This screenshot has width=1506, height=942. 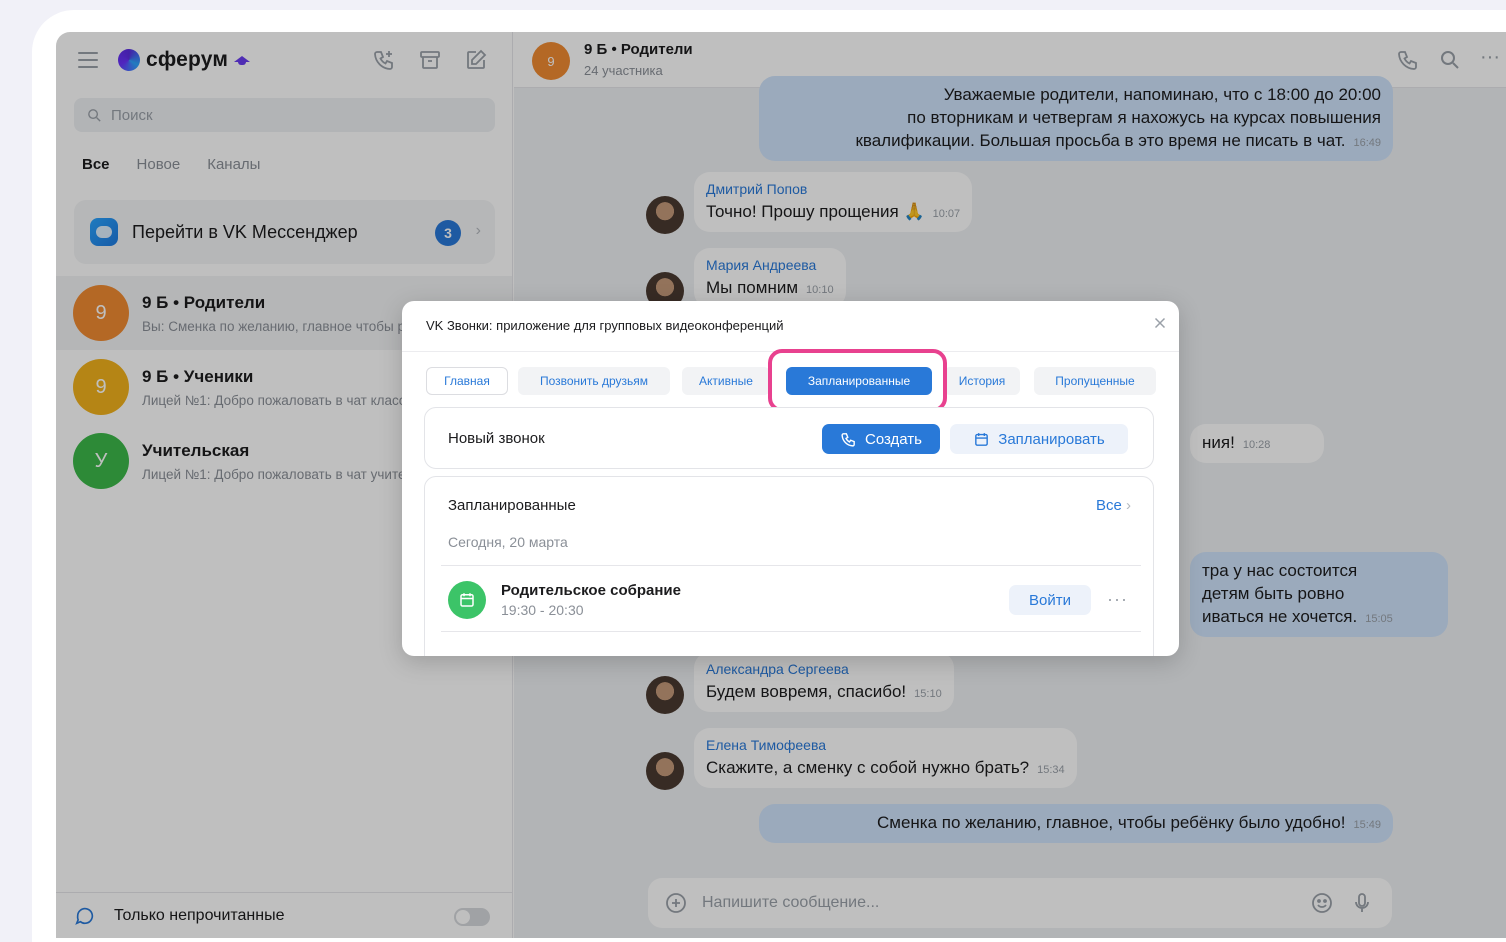 I want to click on calendar-icon, so click(x=982, y=439).